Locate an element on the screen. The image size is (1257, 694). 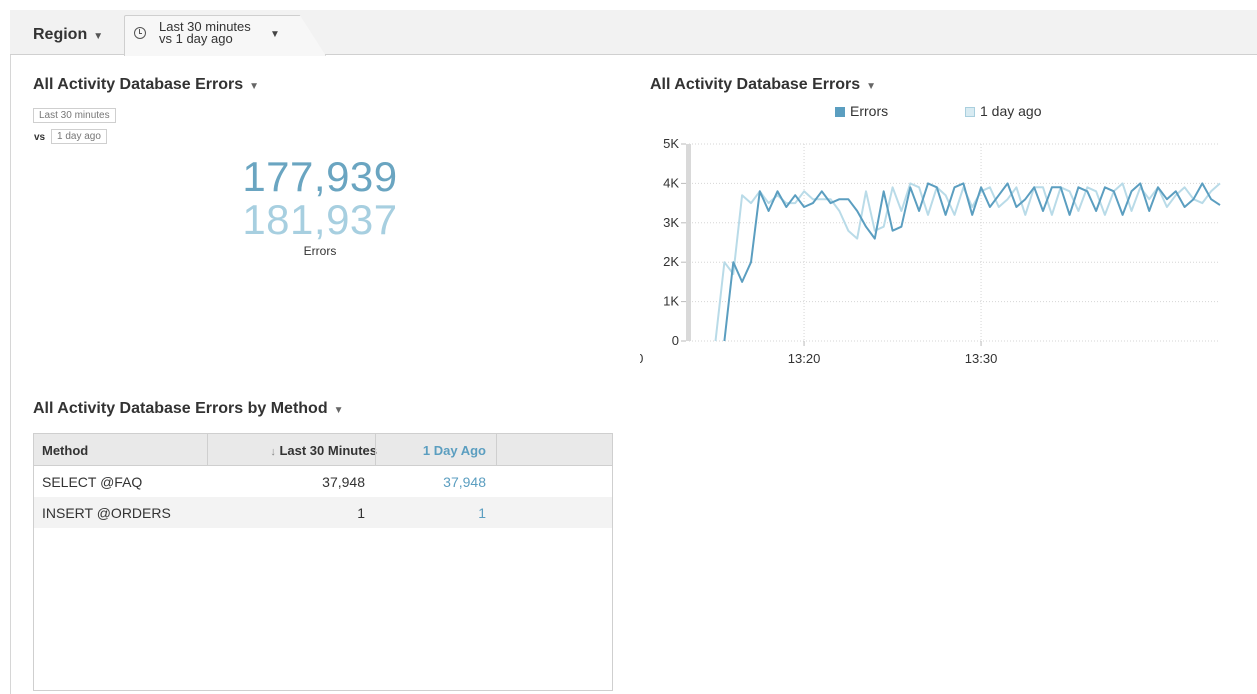
legend-swatch-errors is located at coordinates (840, 112).